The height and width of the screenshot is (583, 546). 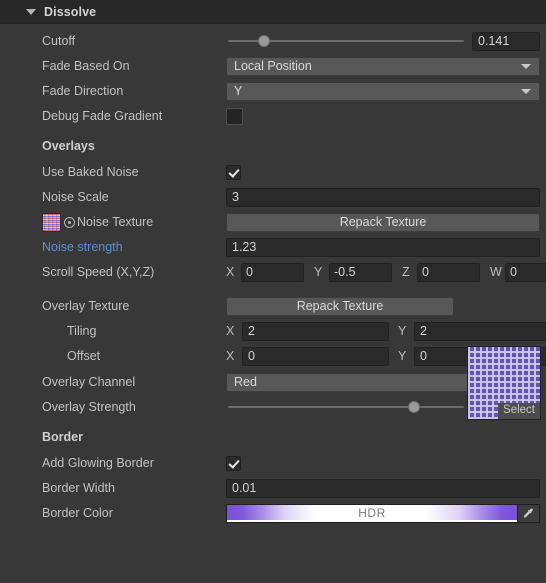 What do you see at coordinates (506, 41) in the screenshot?
I see `cutoff-value-input: 0.141` at bounding box center [506, 41].